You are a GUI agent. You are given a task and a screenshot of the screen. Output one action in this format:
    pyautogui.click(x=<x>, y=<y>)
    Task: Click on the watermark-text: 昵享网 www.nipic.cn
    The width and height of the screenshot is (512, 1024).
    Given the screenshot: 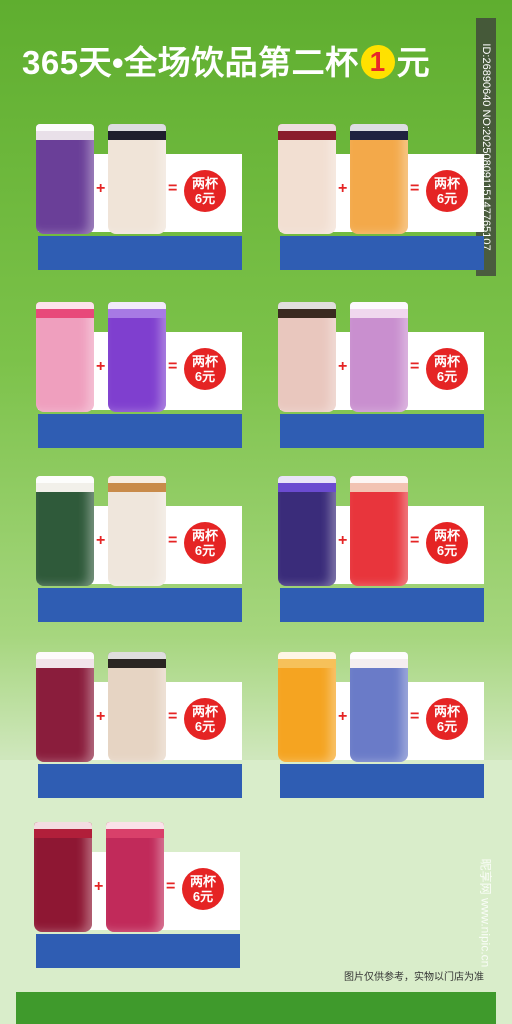 What is the action you would take?
    pyautogui.click(x=485, y=913)
    